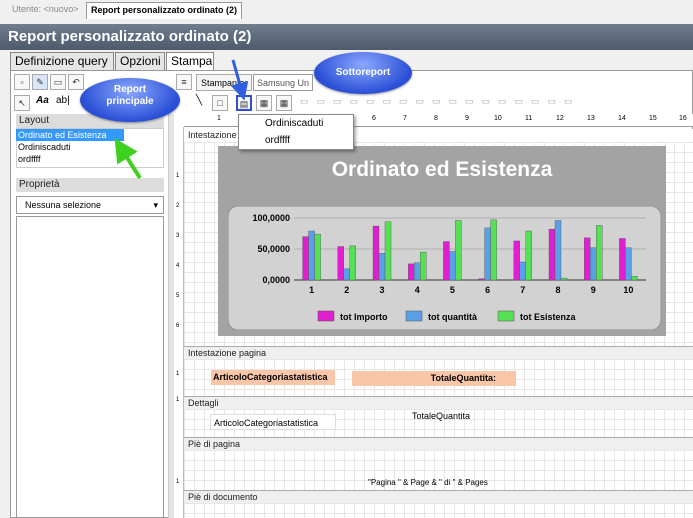 This screenshot has width=693, height=518. Describe the element at coordinates (436, 118) in the screenshot. I see `ruler-tick: 8` at that location.